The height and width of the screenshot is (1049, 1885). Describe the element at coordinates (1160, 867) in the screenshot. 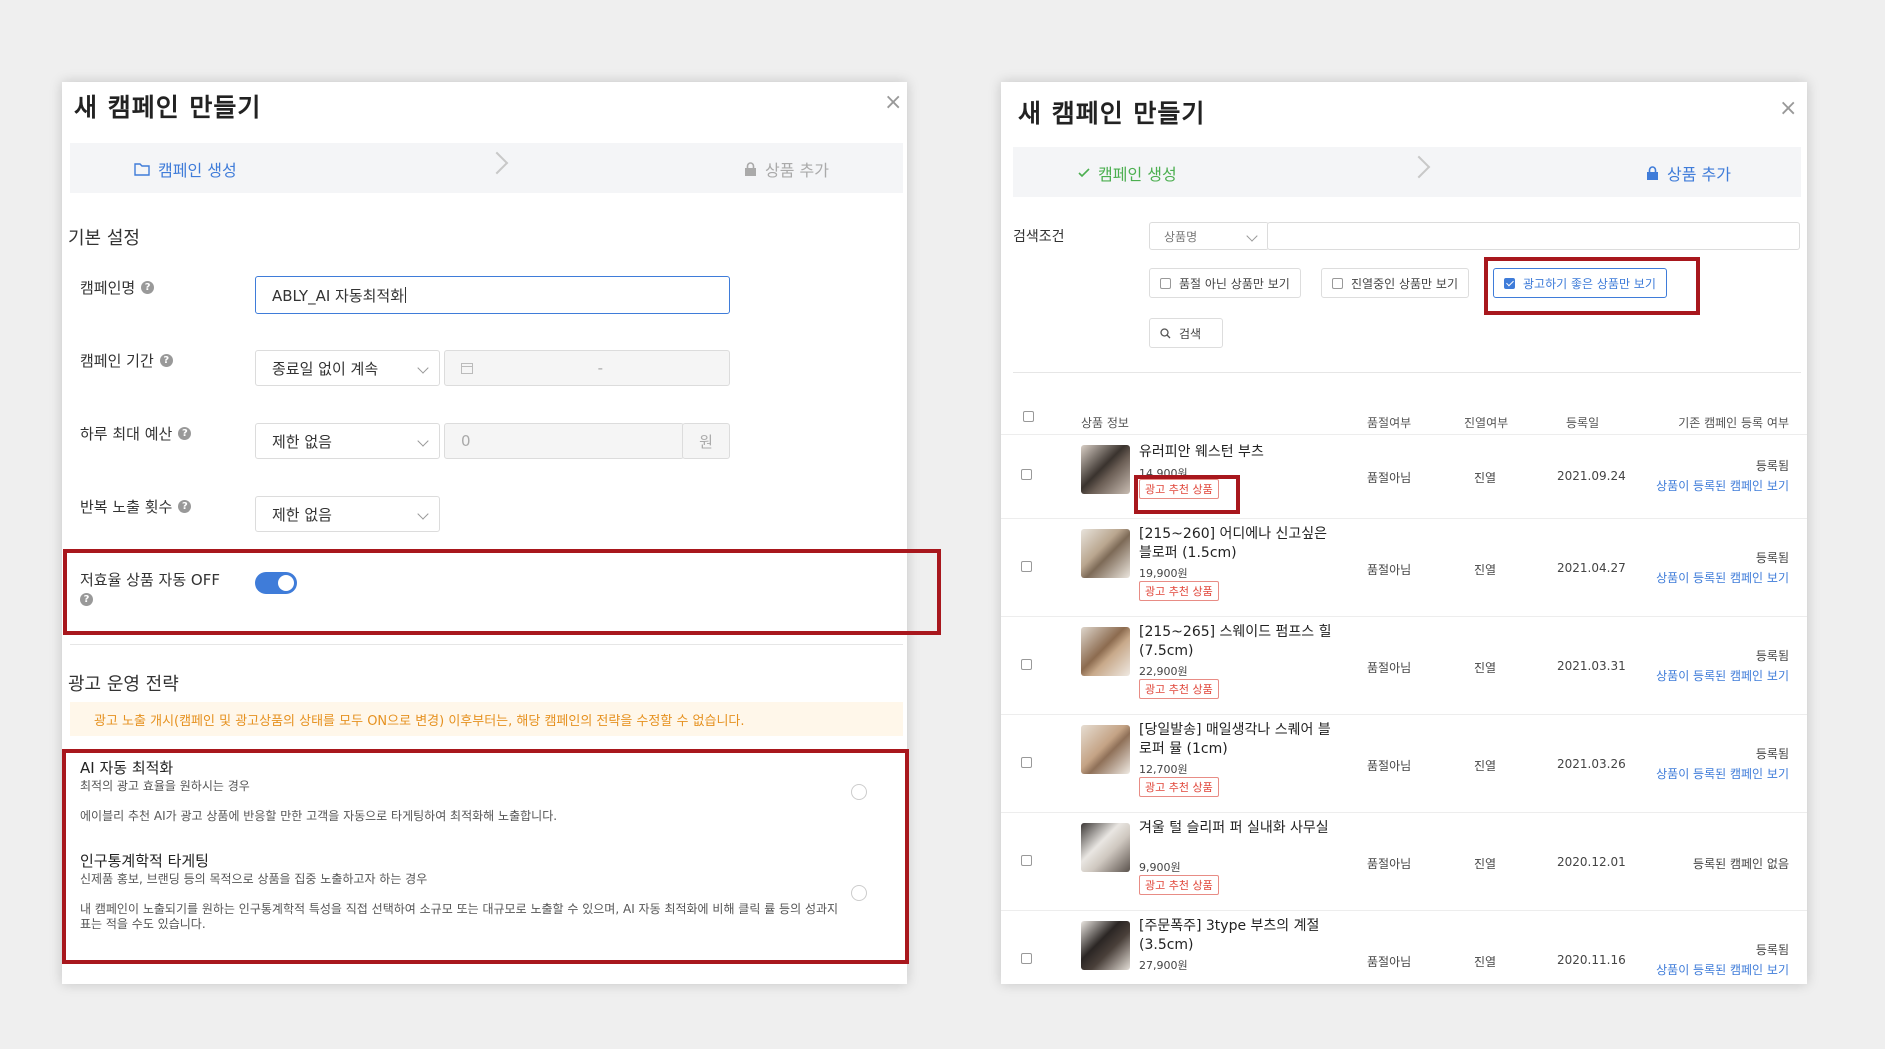

I see `product-price: 9,900원` at that location.